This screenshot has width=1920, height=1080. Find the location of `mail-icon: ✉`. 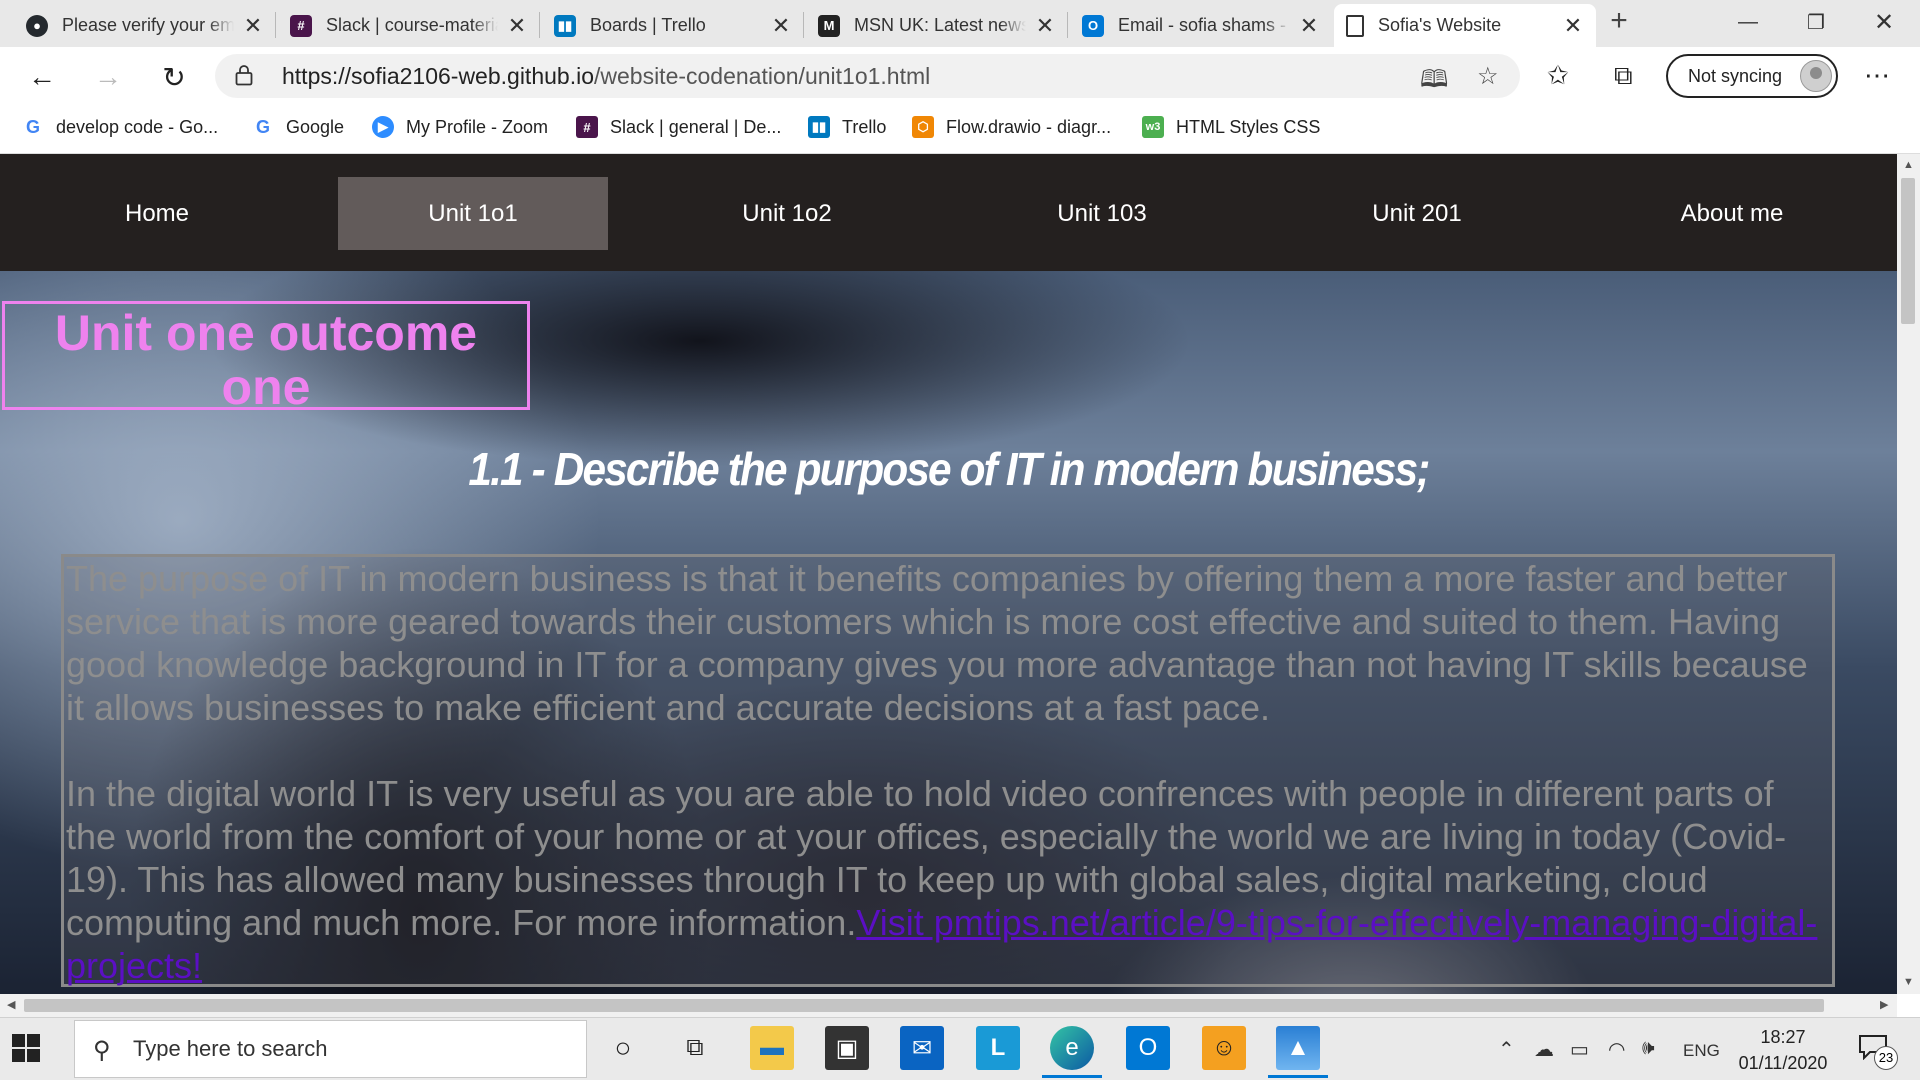

mail-icon: ✉ is located at coordinates (922, 1048).